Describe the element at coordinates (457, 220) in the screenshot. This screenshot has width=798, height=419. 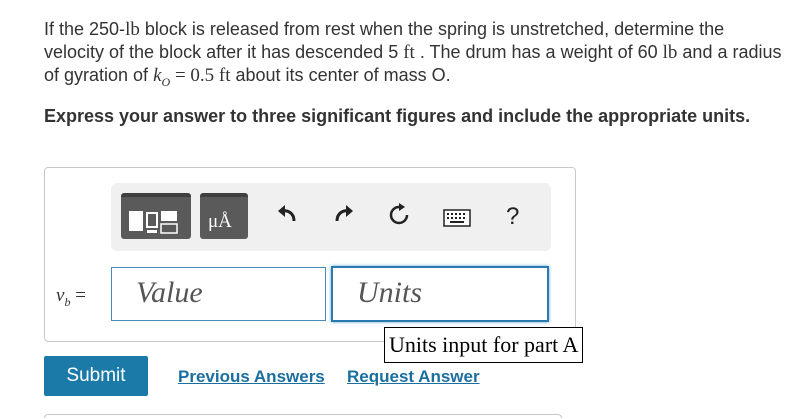
I see `keyboard-icon` at that location.